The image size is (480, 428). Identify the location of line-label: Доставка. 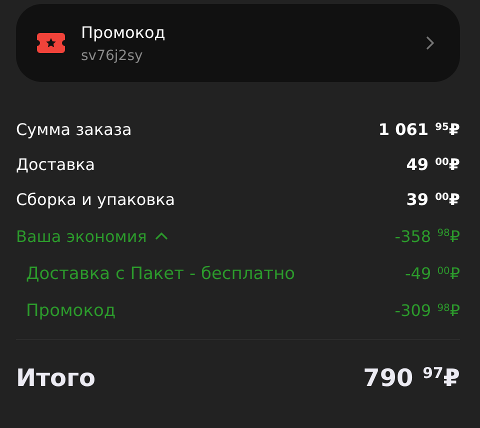
(56, 164).